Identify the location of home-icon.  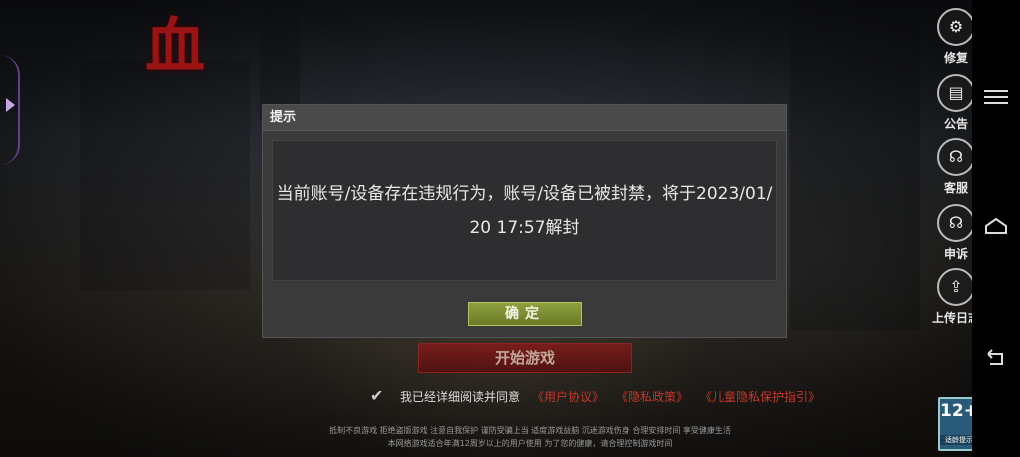
(996, 226).